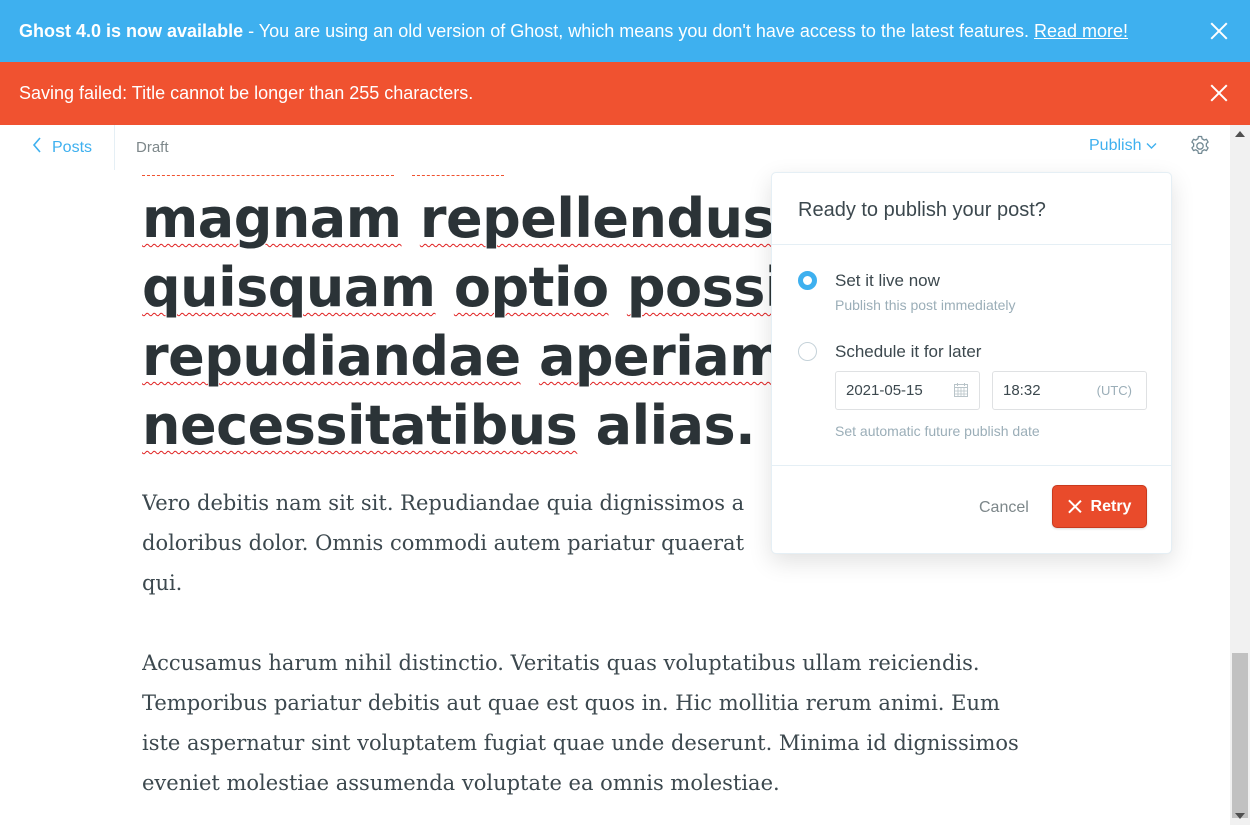  I want to click on back-to-posts-link: Posts, so click(57, 147).